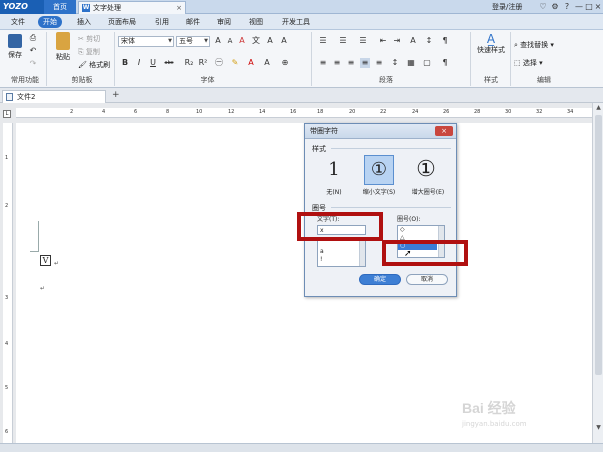 Image resolution: width=603 pixels, height=452 pixels. I want to click on font-size-select: 五号 ▼, so click(193, 41).